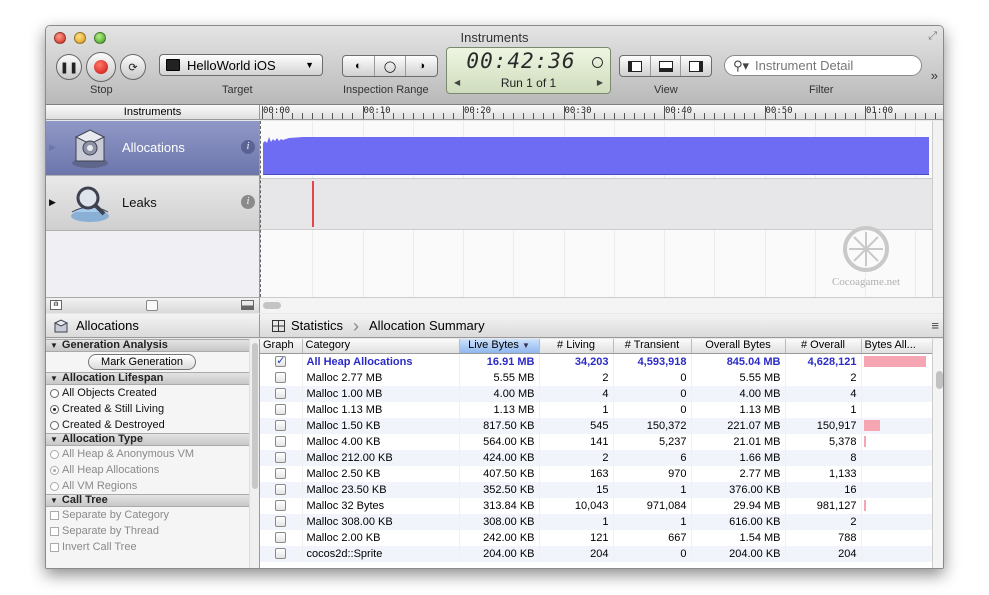 Image resolution: width=989 pixels, height=595 pixels. Describe the element at coordinates (596, 521) in the screenshot. I see `table-row: Malloc 308.00 KB 308.00 KB 1 1 616.00 KB 2` at that location.